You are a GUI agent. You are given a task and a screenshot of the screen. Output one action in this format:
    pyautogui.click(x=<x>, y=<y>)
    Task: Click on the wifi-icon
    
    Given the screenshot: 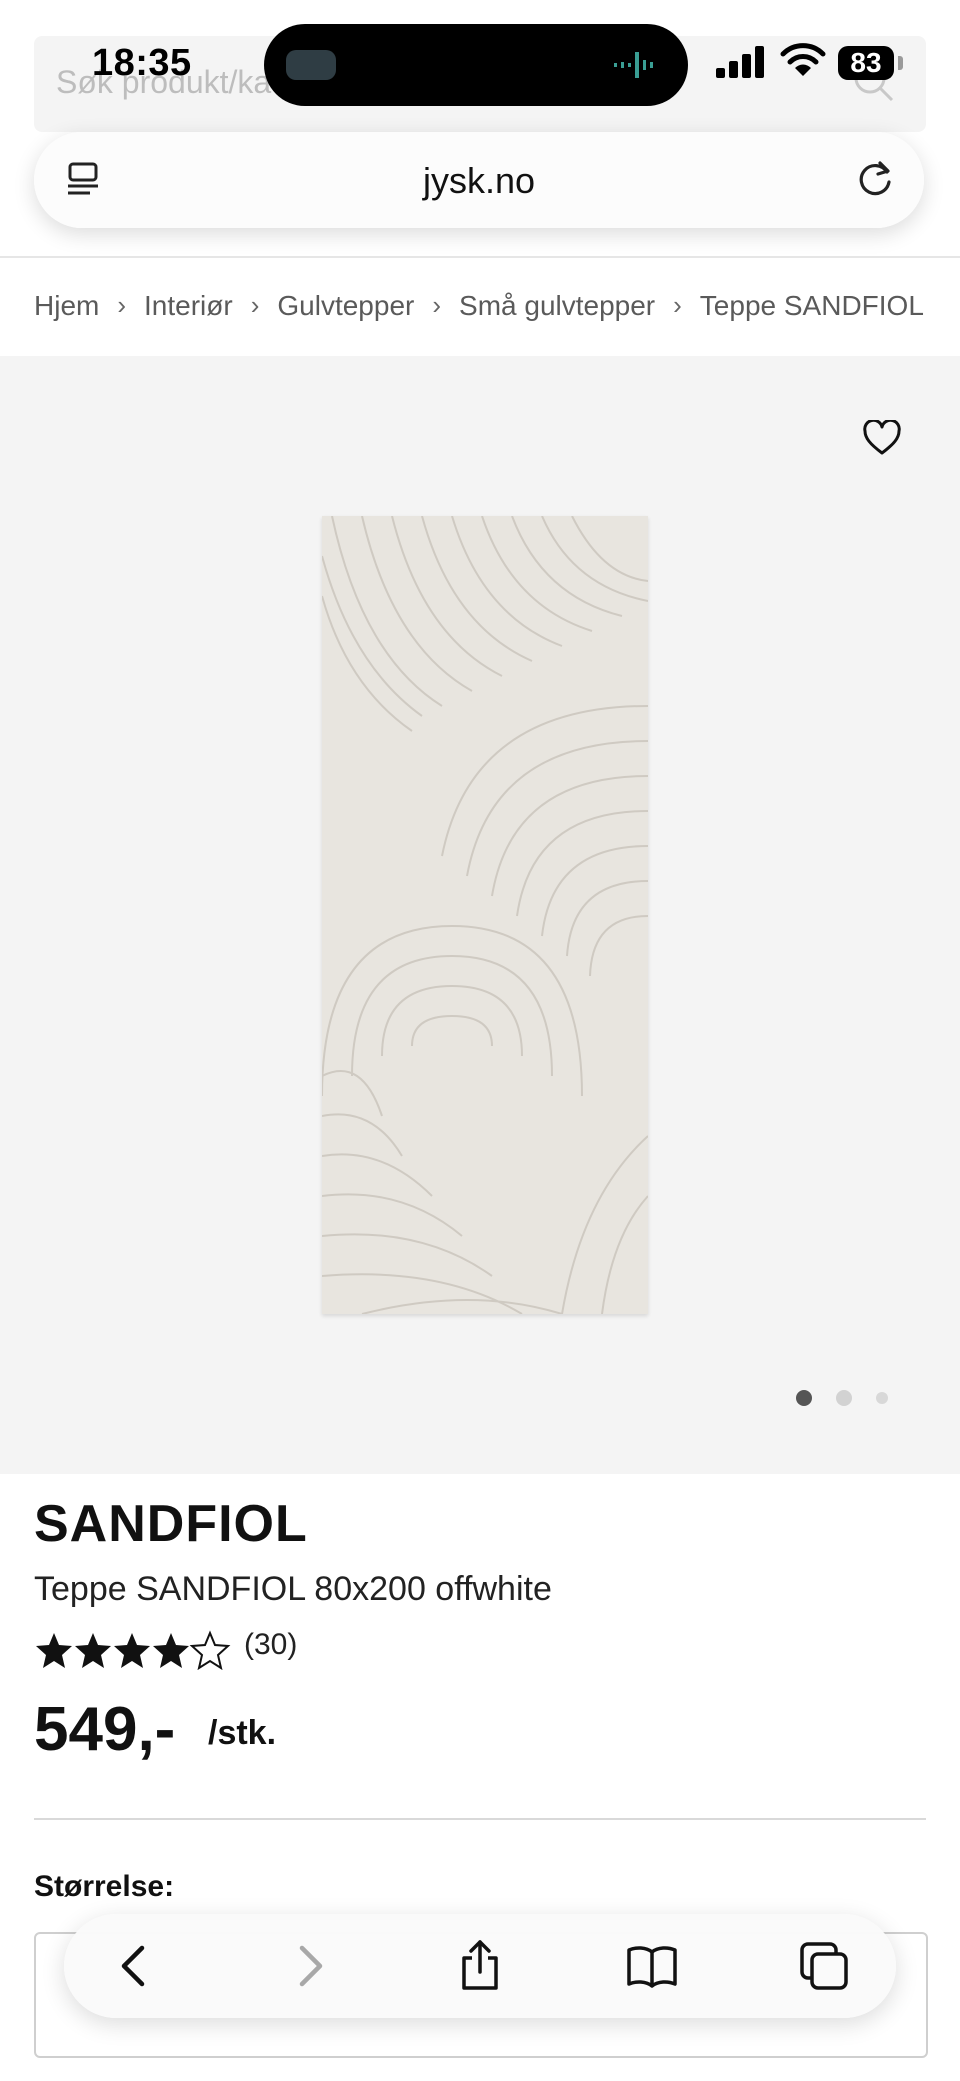 What is the action you would take?
    pyautogui.click(x=803, y=59)
    